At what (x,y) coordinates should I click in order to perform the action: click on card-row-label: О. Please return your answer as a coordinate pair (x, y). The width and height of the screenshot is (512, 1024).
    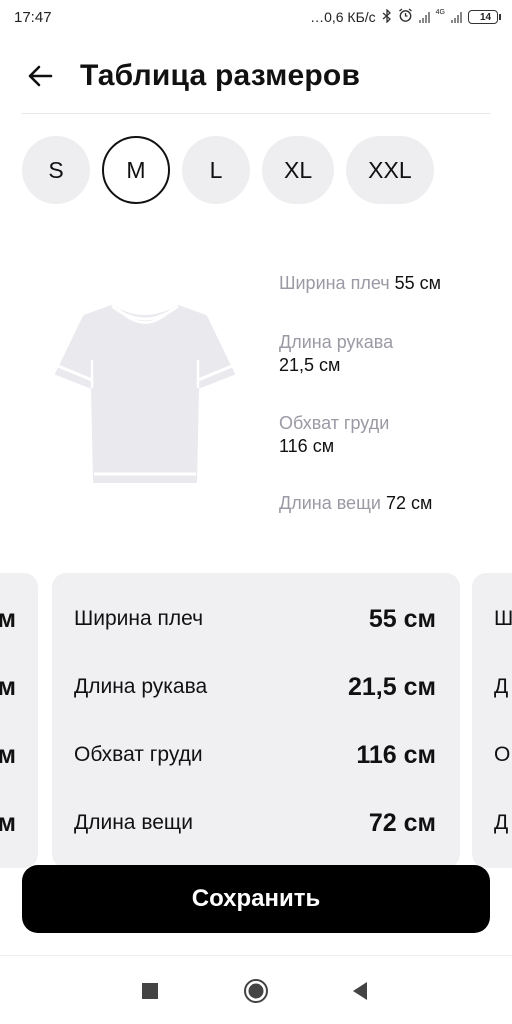
    Looking at the image, I should click on (502, 754).